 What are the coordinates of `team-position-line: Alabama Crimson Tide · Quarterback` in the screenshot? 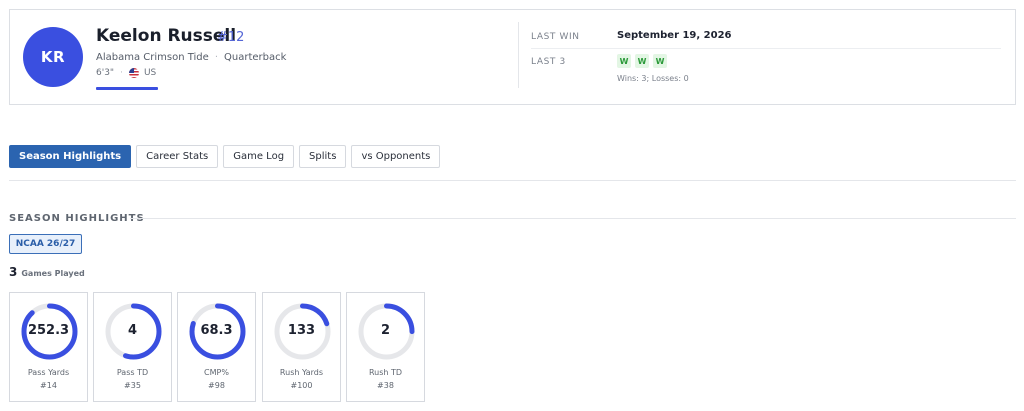 It's located at (191, 57).